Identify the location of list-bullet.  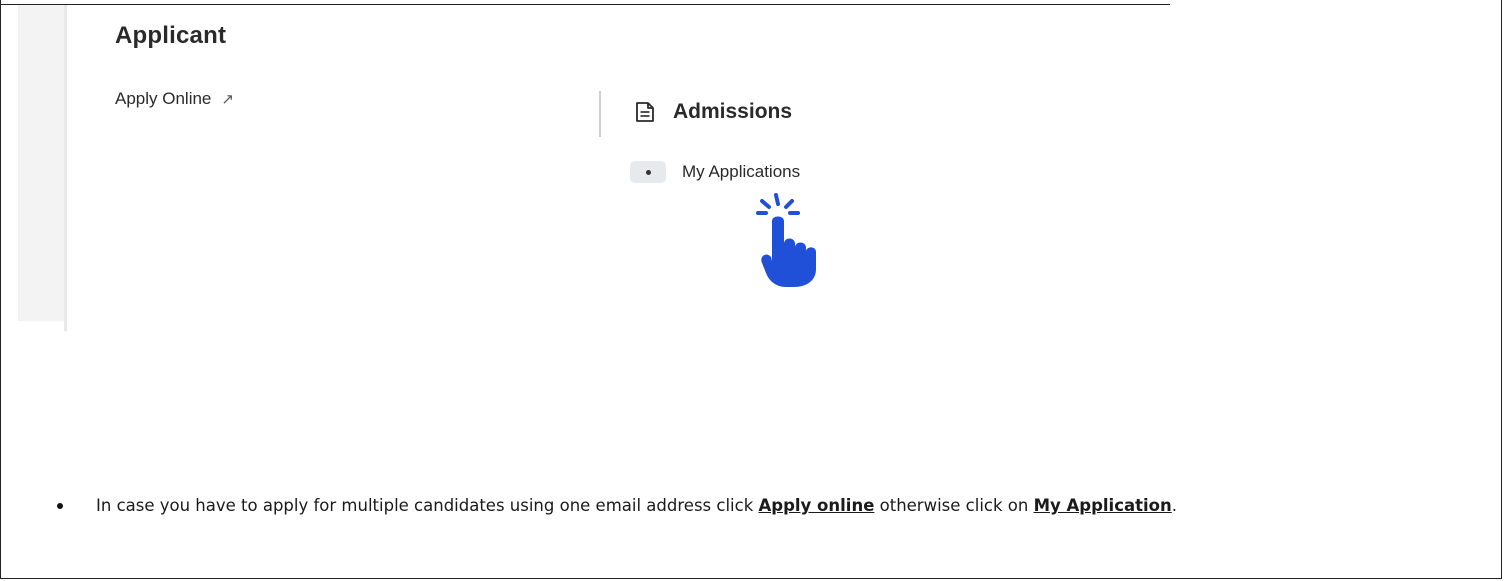
(60, 506).